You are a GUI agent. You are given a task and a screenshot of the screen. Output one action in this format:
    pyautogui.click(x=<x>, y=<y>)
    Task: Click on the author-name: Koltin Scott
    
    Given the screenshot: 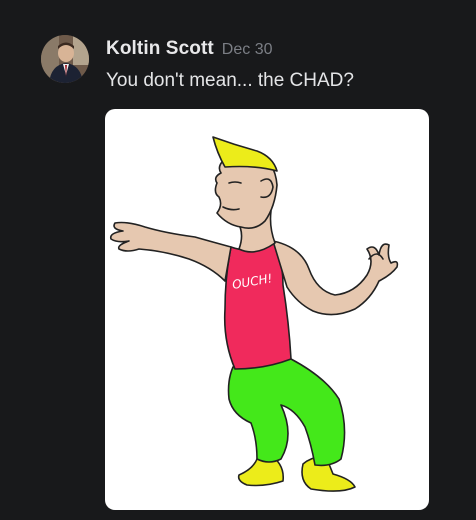 What is the action you would take?
    pyautogui.click(x=160, y=48)
    